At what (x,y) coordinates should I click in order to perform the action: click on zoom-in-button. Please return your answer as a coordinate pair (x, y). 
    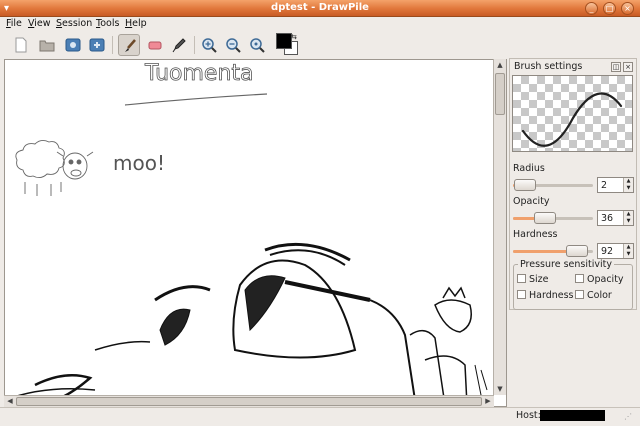
    Looking at the image, I should click on (209, 45).